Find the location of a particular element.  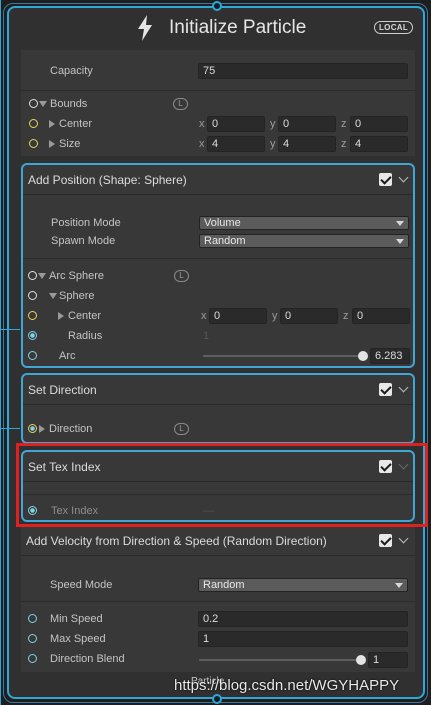

arc-slider-track is located at coordinates (284, 356).